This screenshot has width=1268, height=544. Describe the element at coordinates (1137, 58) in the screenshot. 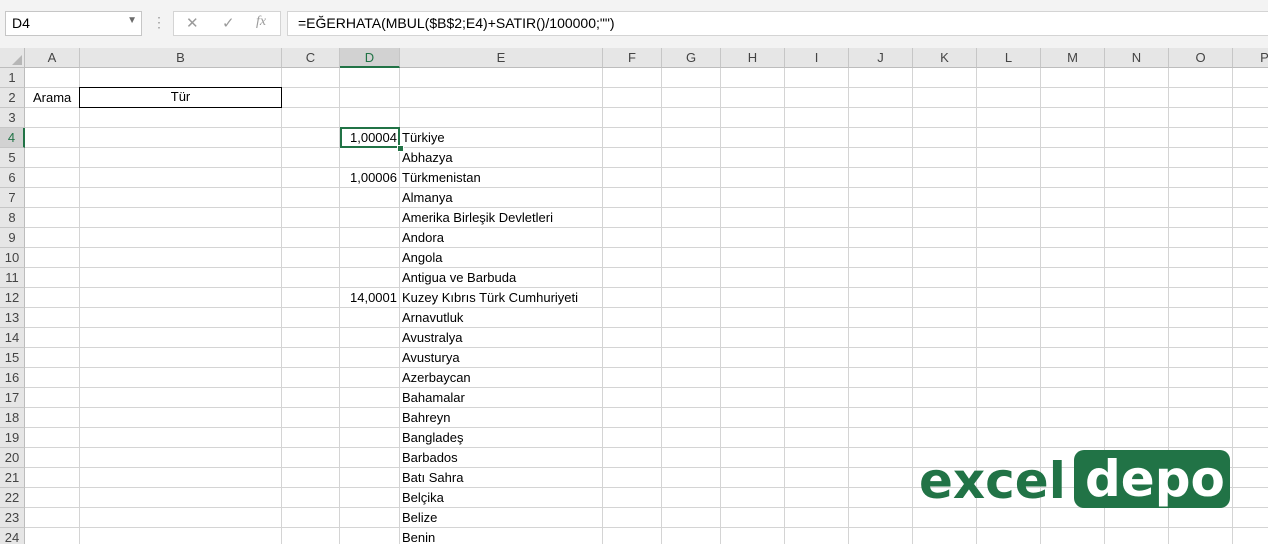

I see `column-header-n: N` at that location.